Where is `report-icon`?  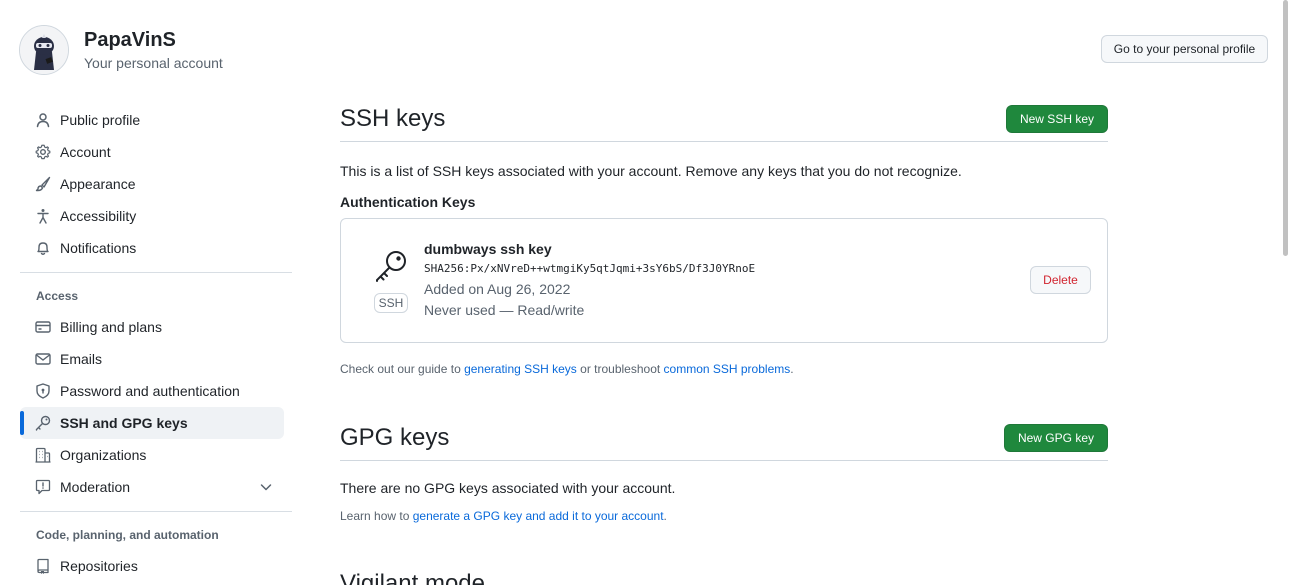
report-icon is located at coordinates (43, 487).